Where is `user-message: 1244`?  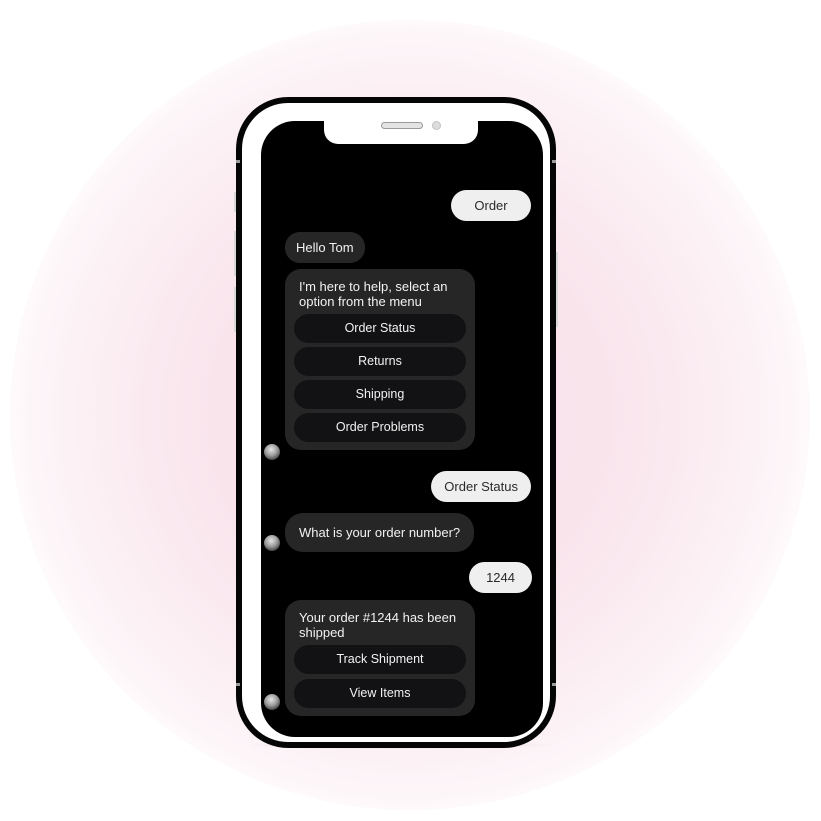
user-message: 1244 is located at coordinates (500, 577).